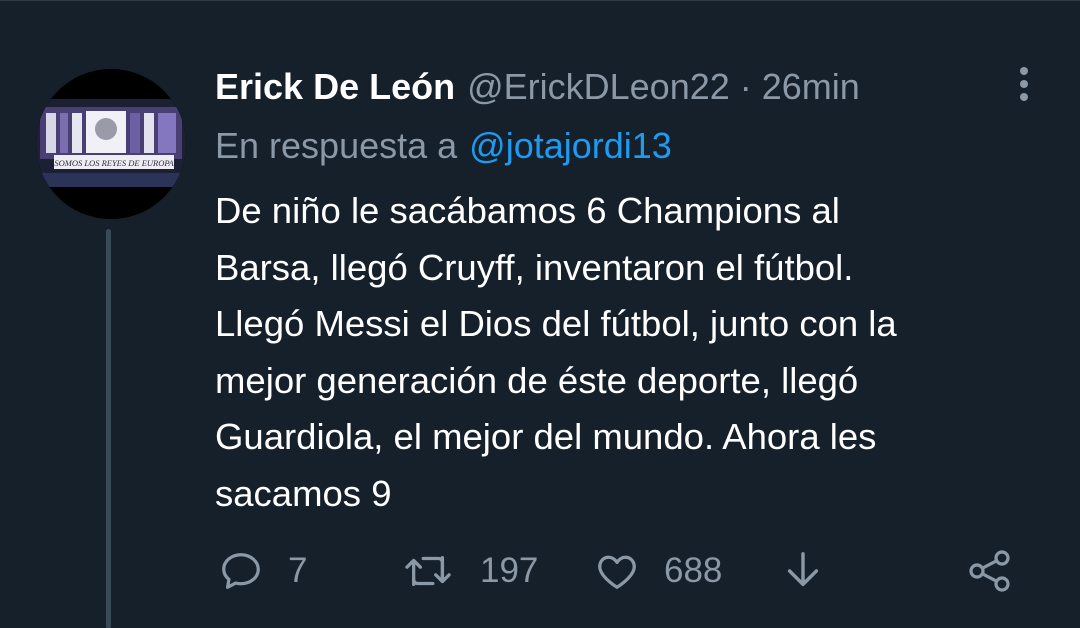  Describe the element at coordinates (241, 571) in the screenshot. I see `comment-icon` at that location.